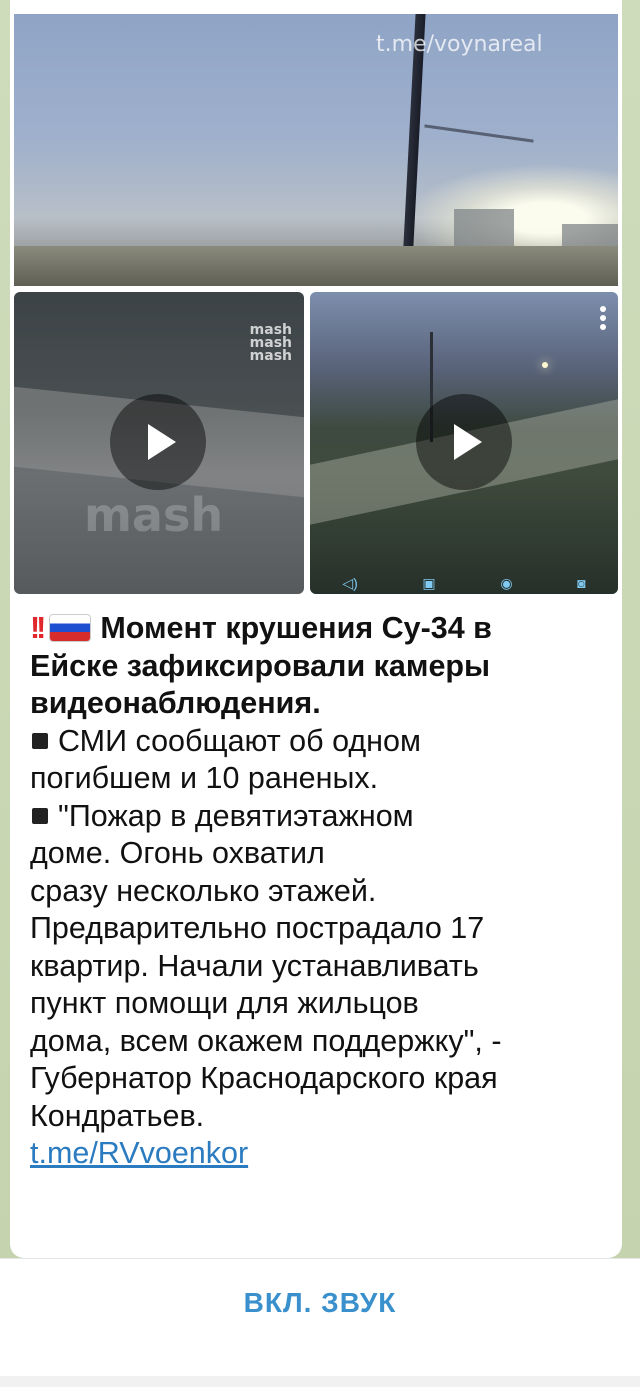 This screenshot has height=1387, width=640. I want to click on quote-line: доме. Огонь охватил, so click(177, 853).